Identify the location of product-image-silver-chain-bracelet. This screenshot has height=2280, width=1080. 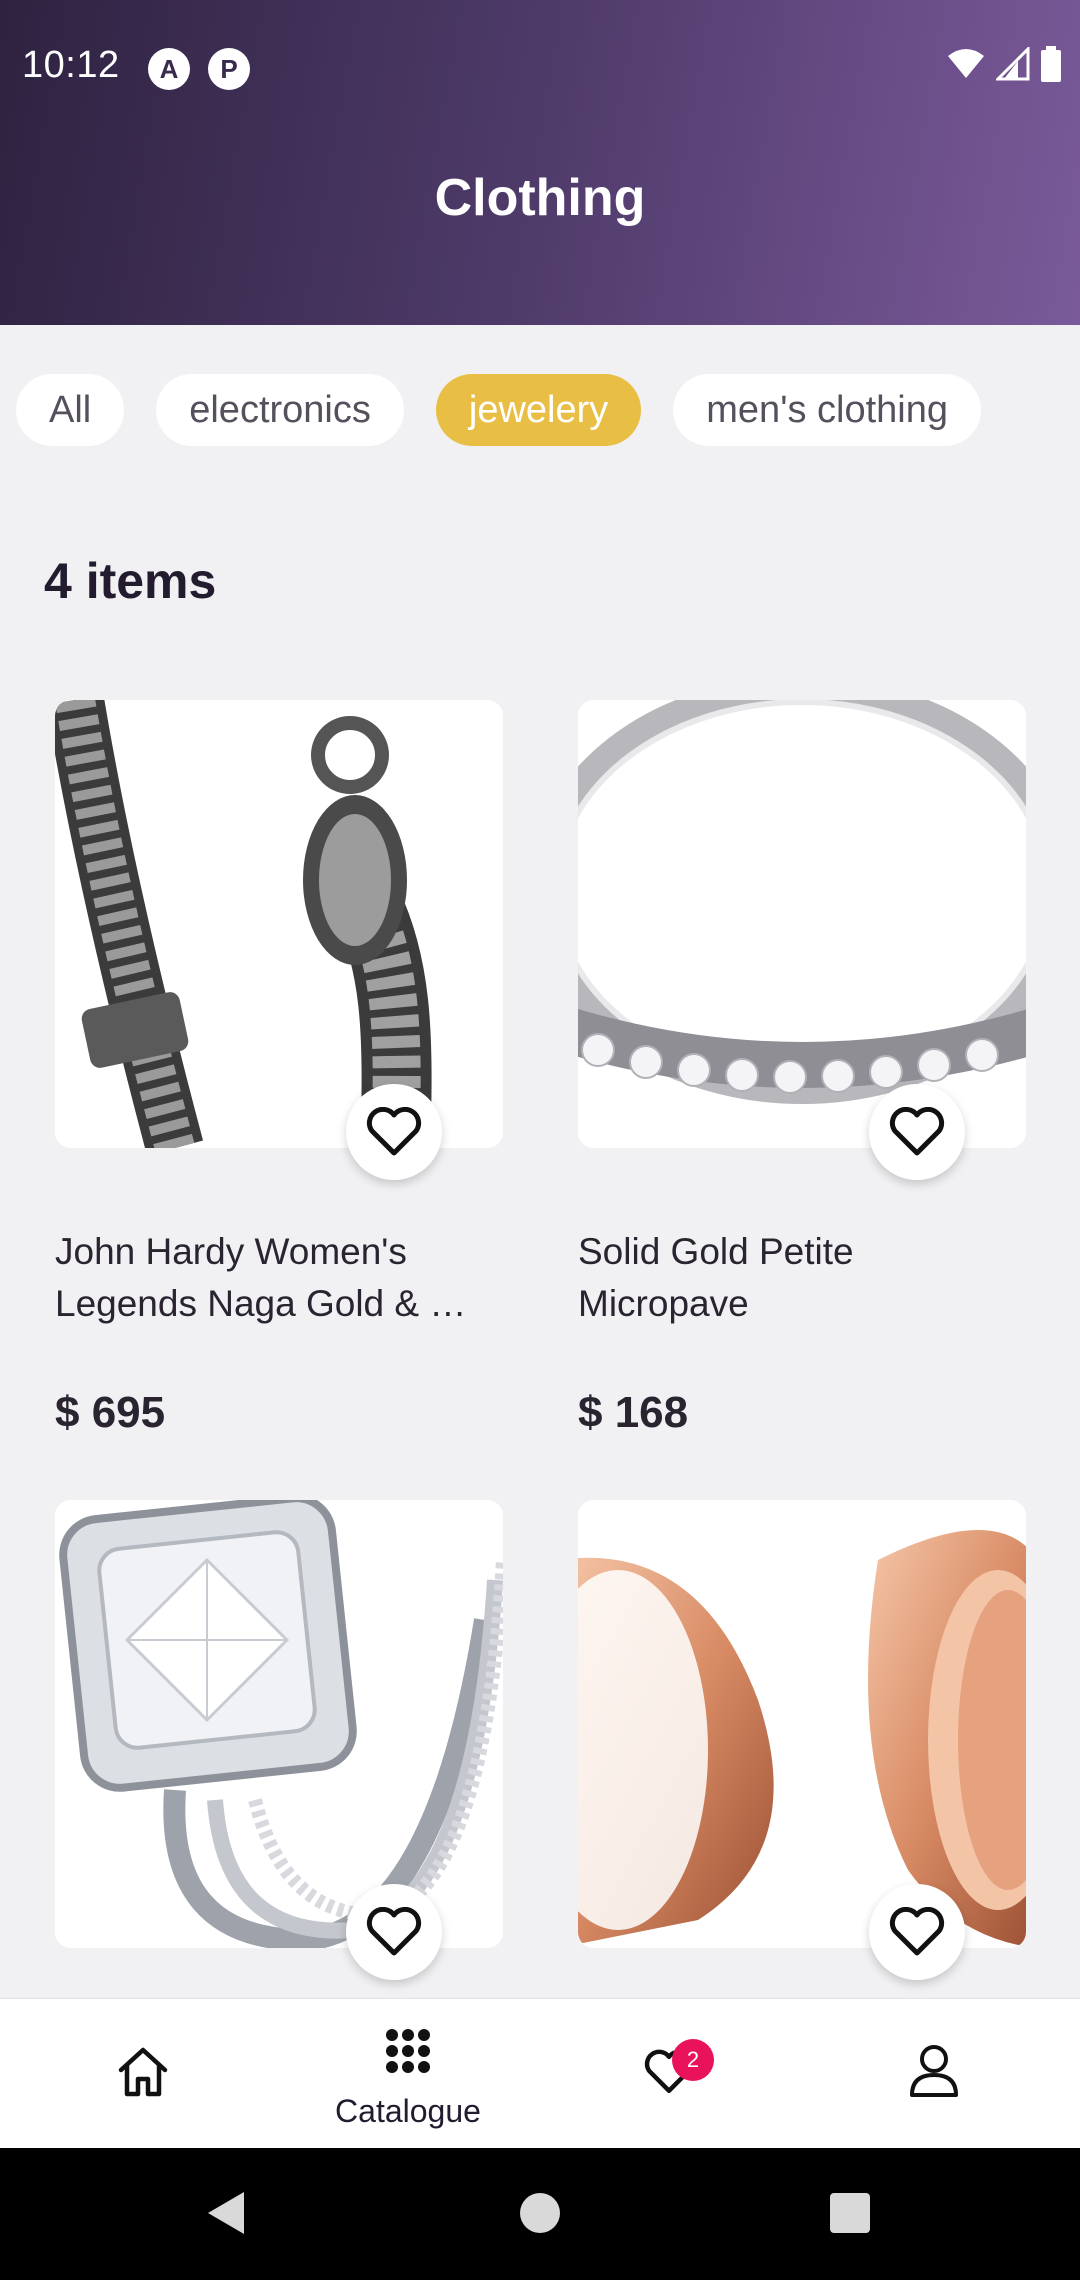
(279, 924).